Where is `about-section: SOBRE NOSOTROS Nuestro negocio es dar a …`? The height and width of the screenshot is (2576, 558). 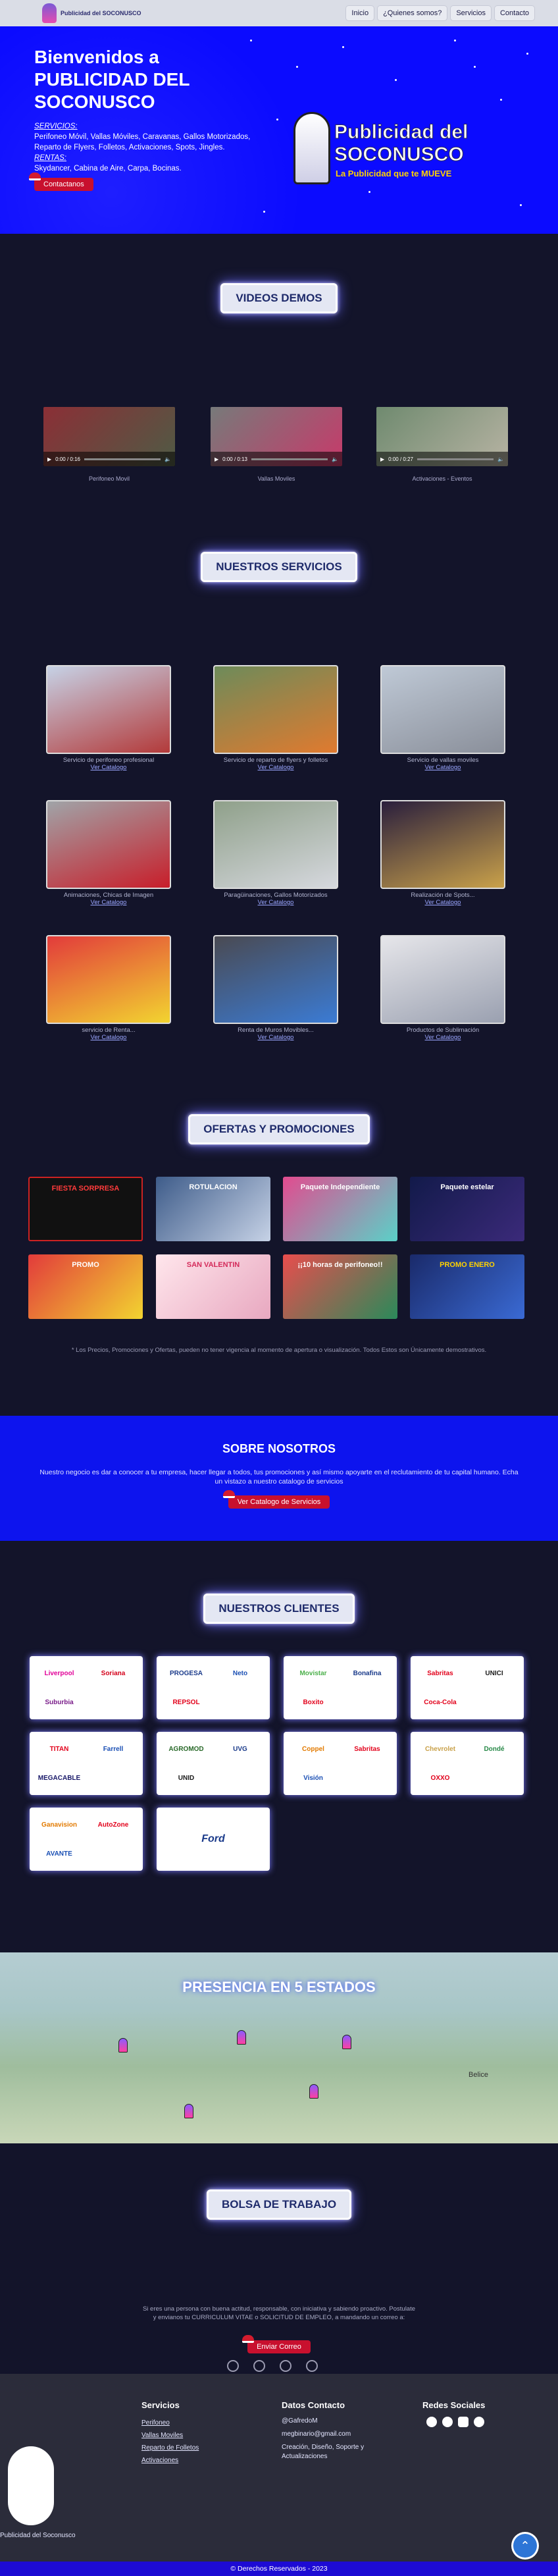 about-section: SOBRE NOSOTROS Nuestro negocio es dar a … is located at coordinates (279, 1478).